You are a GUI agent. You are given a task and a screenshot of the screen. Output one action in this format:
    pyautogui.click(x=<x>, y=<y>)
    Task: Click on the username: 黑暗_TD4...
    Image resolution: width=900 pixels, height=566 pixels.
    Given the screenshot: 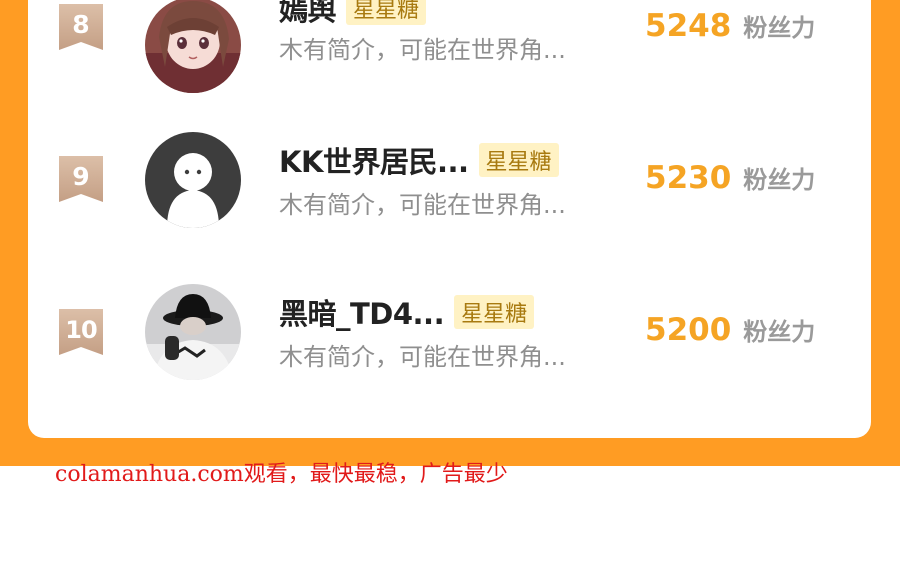 What is the action you would take?
    pyautogui.click(x=362, y=312)
    